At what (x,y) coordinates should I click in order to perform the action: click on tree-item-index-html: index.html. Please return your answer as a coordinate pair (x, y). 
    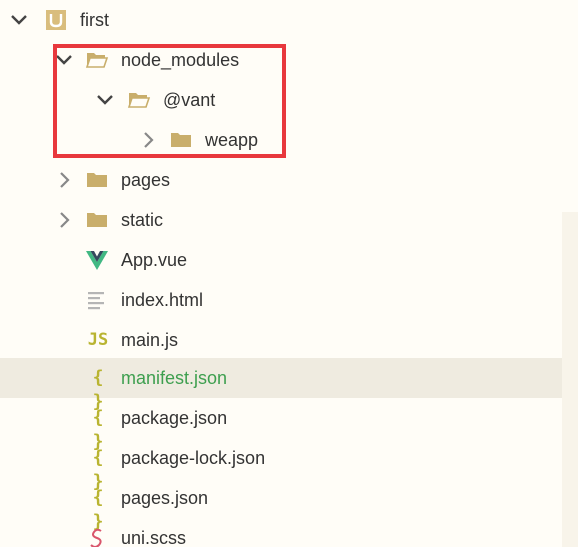
    Looking at the image, I should click on (289, 300).